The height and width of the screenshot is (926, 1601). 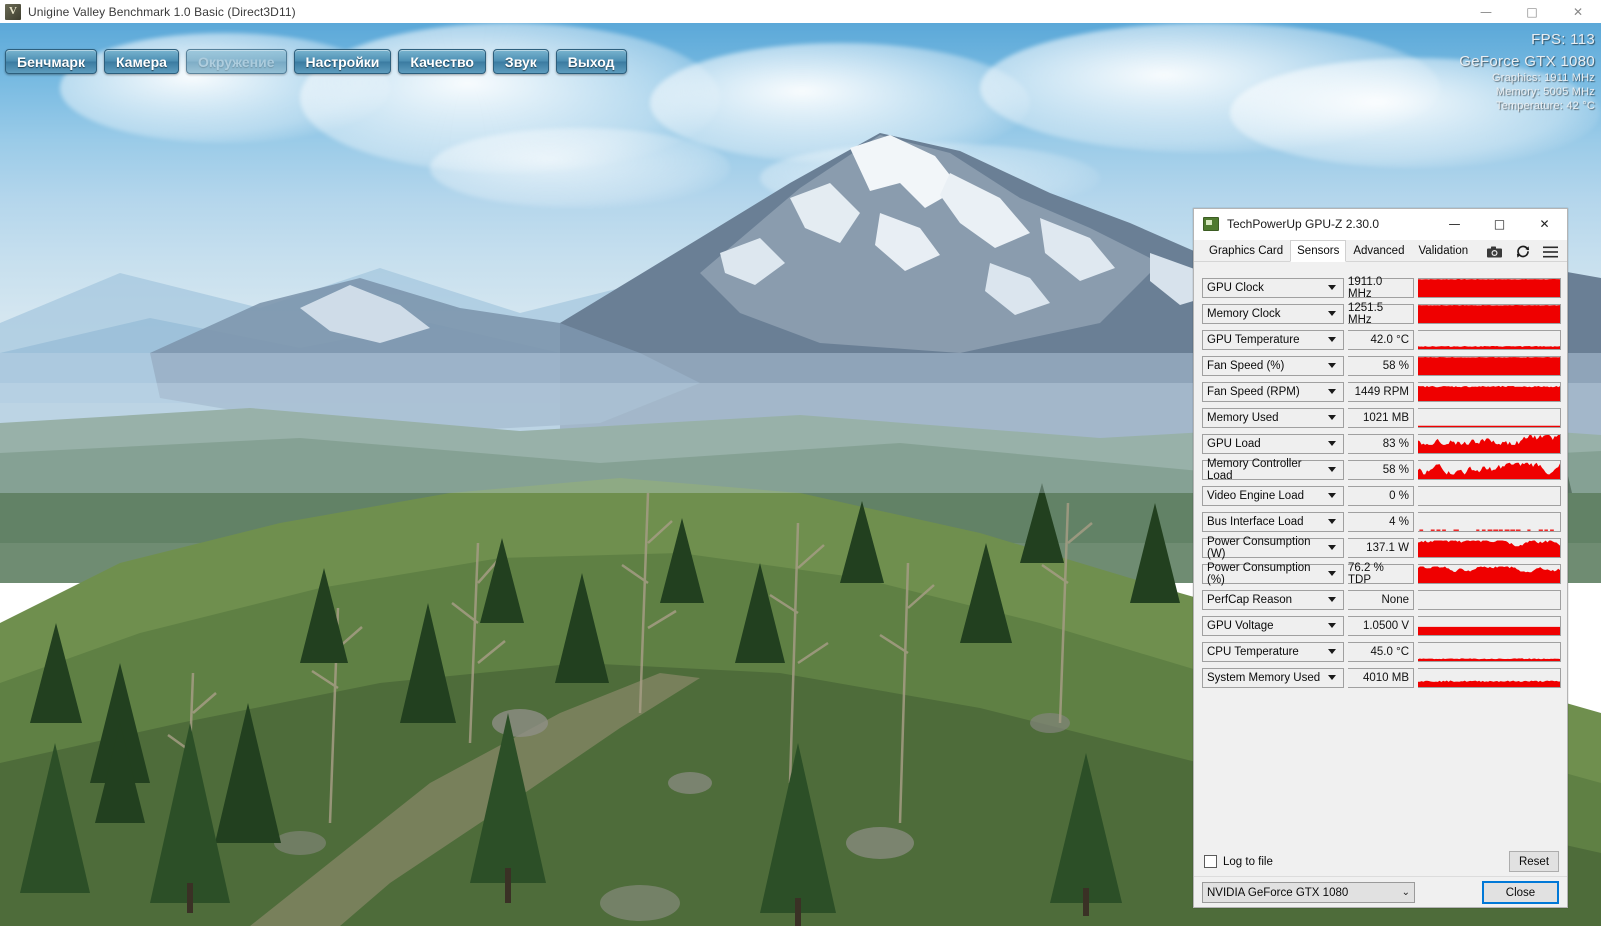 I want to click on sensor-row: GPU Voltage 1.0500 V, so click(x=1381, y=625).